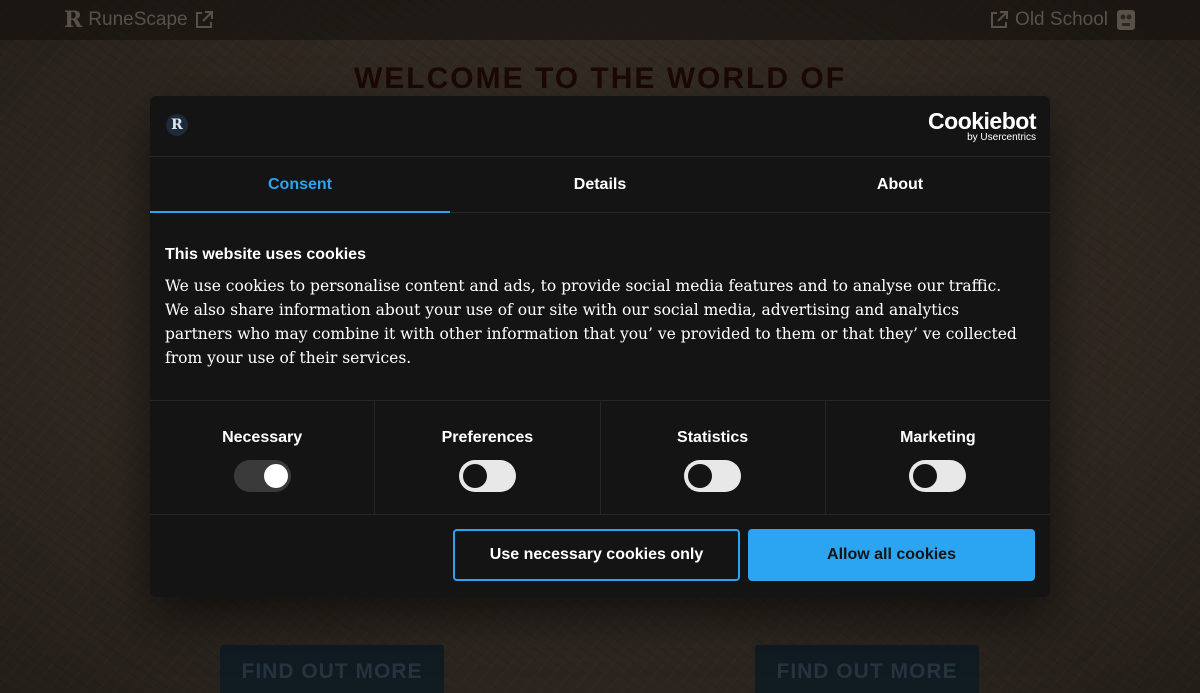 The image size is (1200, 693). I want to click on dialog-header: R Cookiebot by Usercentrics, so click(600, 126).